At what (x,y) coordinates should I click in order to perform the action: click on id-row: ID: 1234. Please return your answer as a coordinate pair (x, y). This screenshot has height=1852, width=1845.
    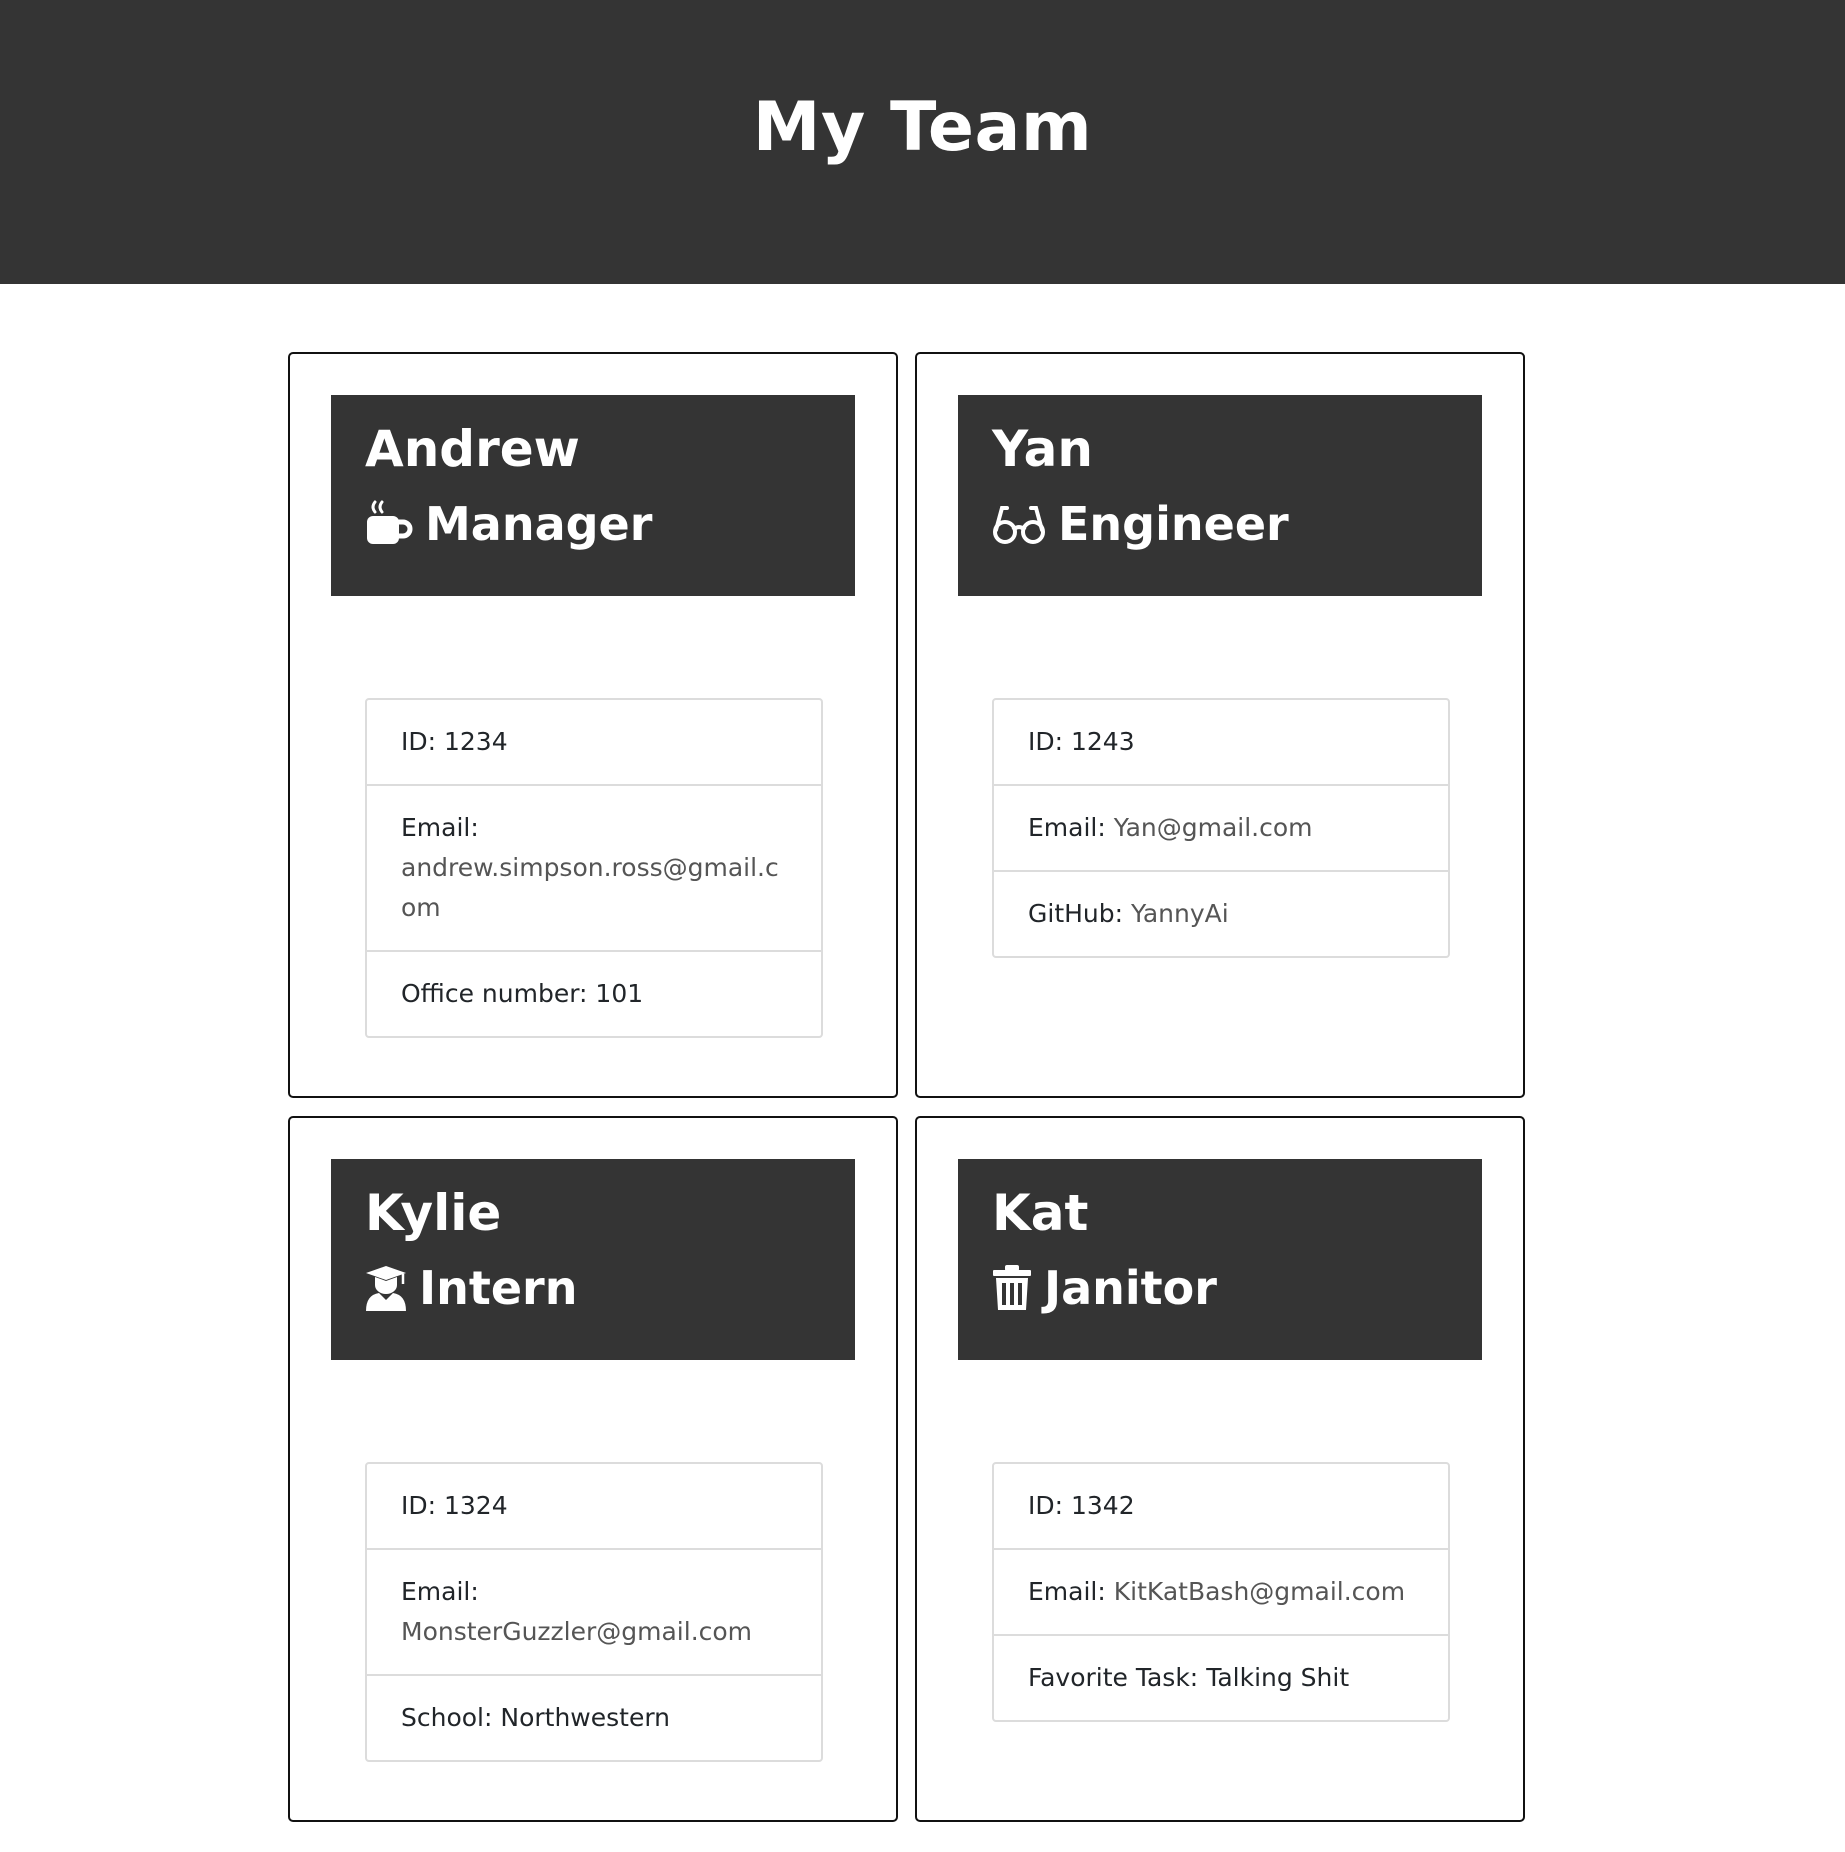
    Looking at the image, I should click on (454, 741).